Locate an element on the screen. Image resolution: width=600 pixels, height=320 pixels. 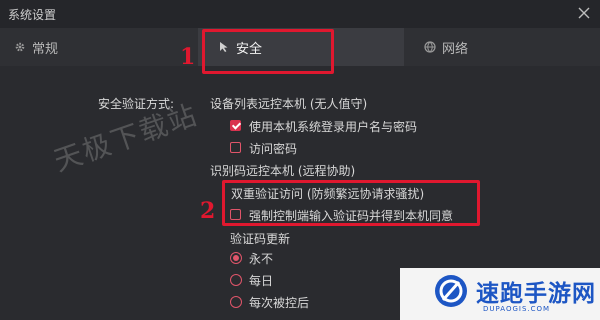
tab-network-label: 网络 is located at coordinates (455, 49).